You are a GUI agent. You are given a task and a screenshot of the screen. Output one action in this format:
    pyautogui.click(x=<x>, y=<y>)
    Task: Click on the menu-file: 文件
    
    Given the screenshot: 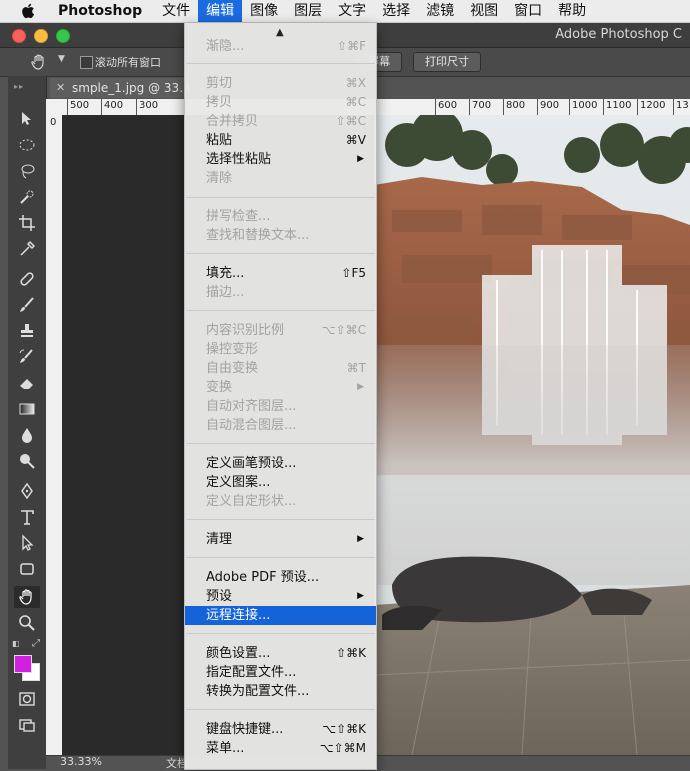 What is the action you would take?
    pyautogui.click(x=176, y=11)
    